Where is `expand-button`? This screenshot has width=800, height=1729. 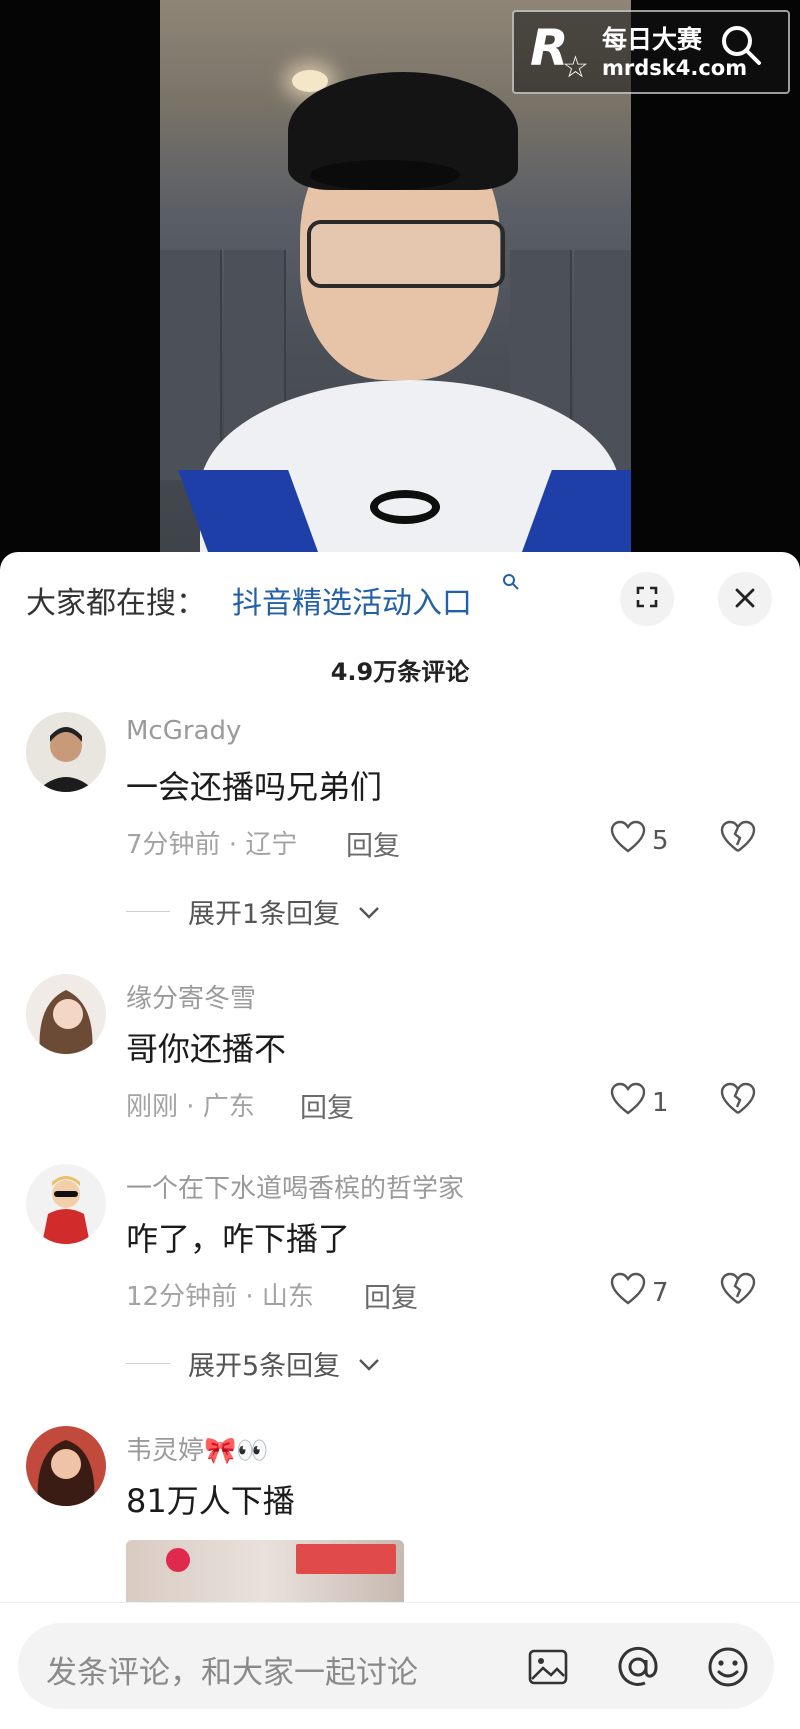
expand-button is located at coordinates (647, 599).